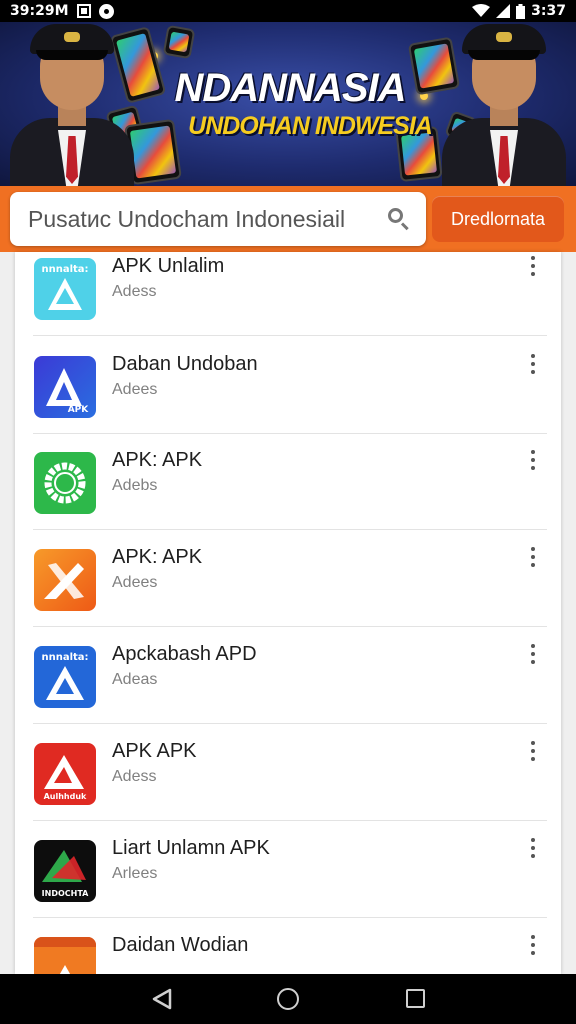  I want to click on officer-illustration-left, so click(72, 106).